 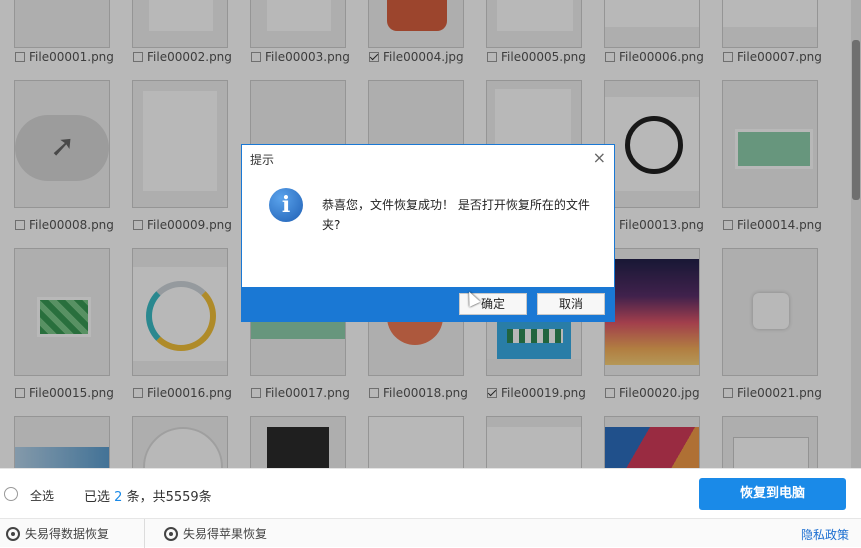 I want to click on bottom-bar: 全选 已选 2 条，共5559条 恢复到电脑, so click(x=430, y=493).